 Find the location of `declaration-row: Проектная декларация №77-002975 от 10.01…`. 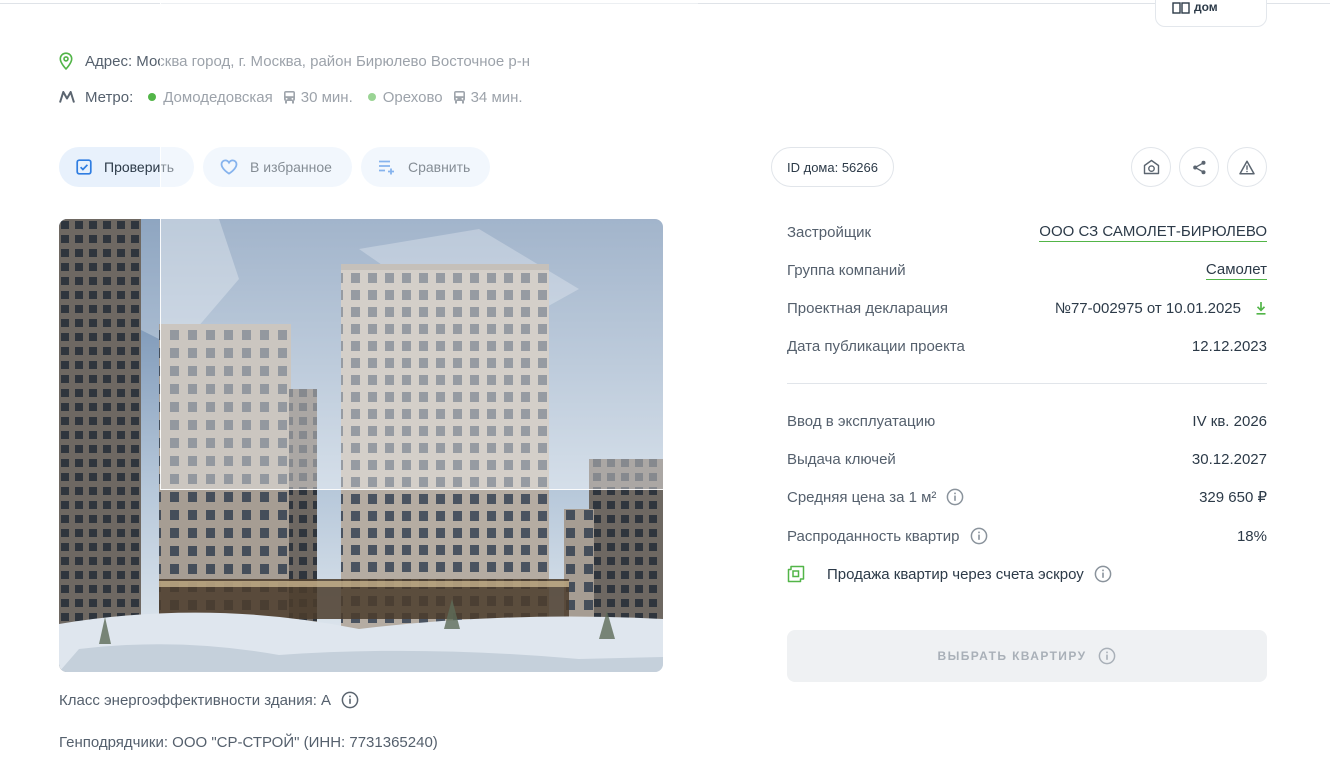

declaration-row: Проектная декларация №77-002975 от 10.01… is located at coordinates (1027, 308).